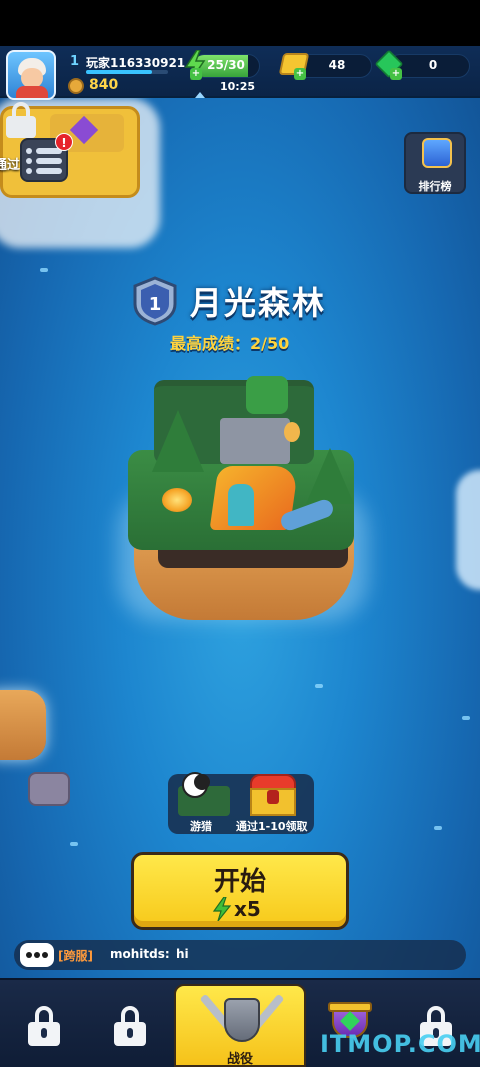 The width and height of the screenshot is (480, 1067). Describe the element at coordinates (49, 789) in the screenshot. I see `rock-island` at that location.